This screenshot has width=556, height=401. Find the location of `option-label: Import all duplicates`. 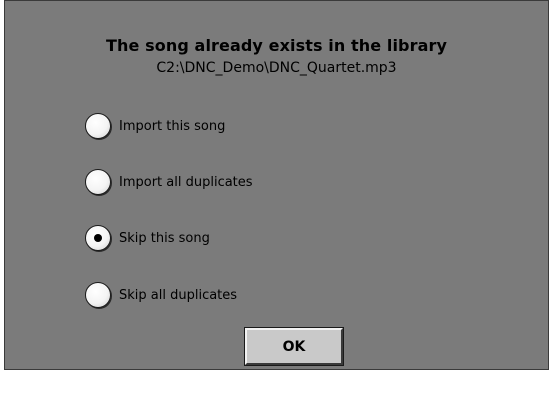

option-label: Import all duplicates is located at coordinates (186, 182).